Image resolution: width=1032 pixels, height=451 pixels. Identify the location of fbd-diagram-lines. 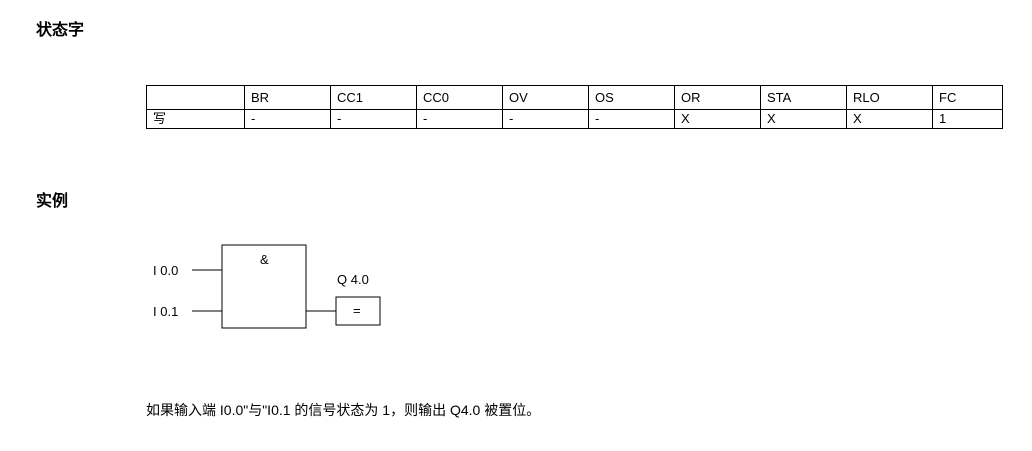
(286, 286).